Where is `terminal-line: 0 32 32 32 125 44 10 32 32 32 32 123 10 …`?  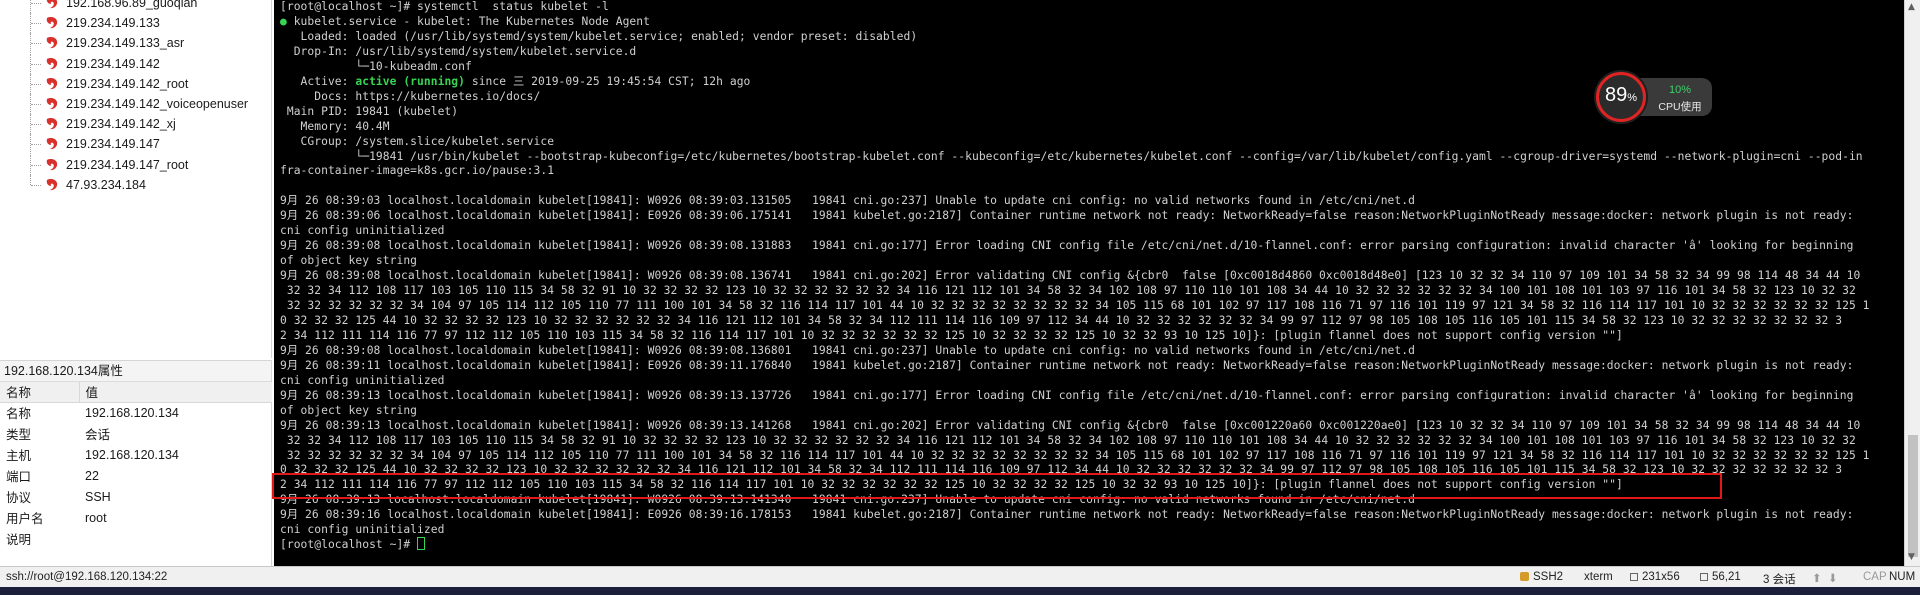
terminal-line: 0 32 32 32 125 44 10 32 32 32 32 123 10 … is located at coordinates (1061, 320).